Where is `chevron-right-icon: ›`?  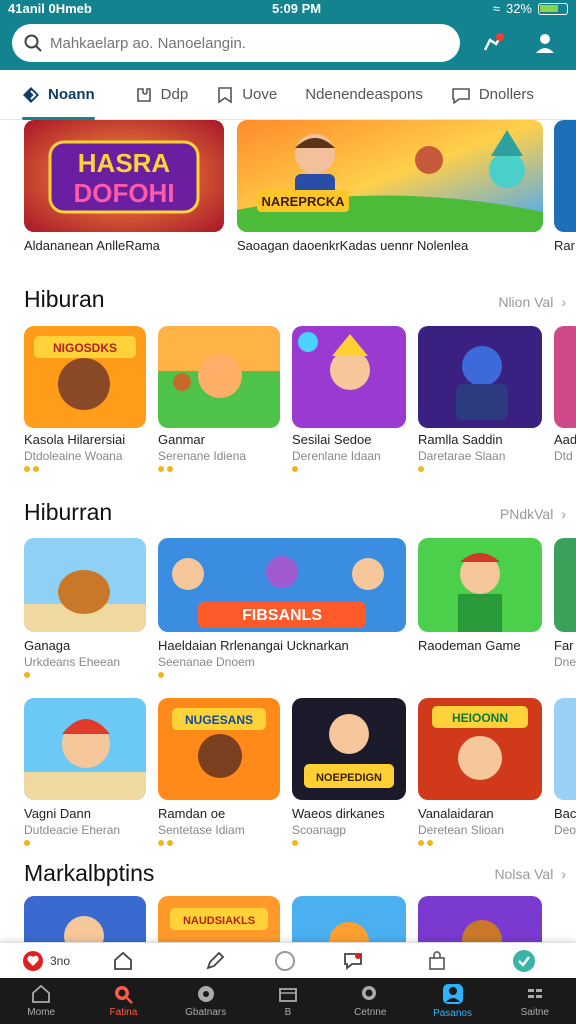 chevron-right-icon: › is located at coordinates (563, 874).